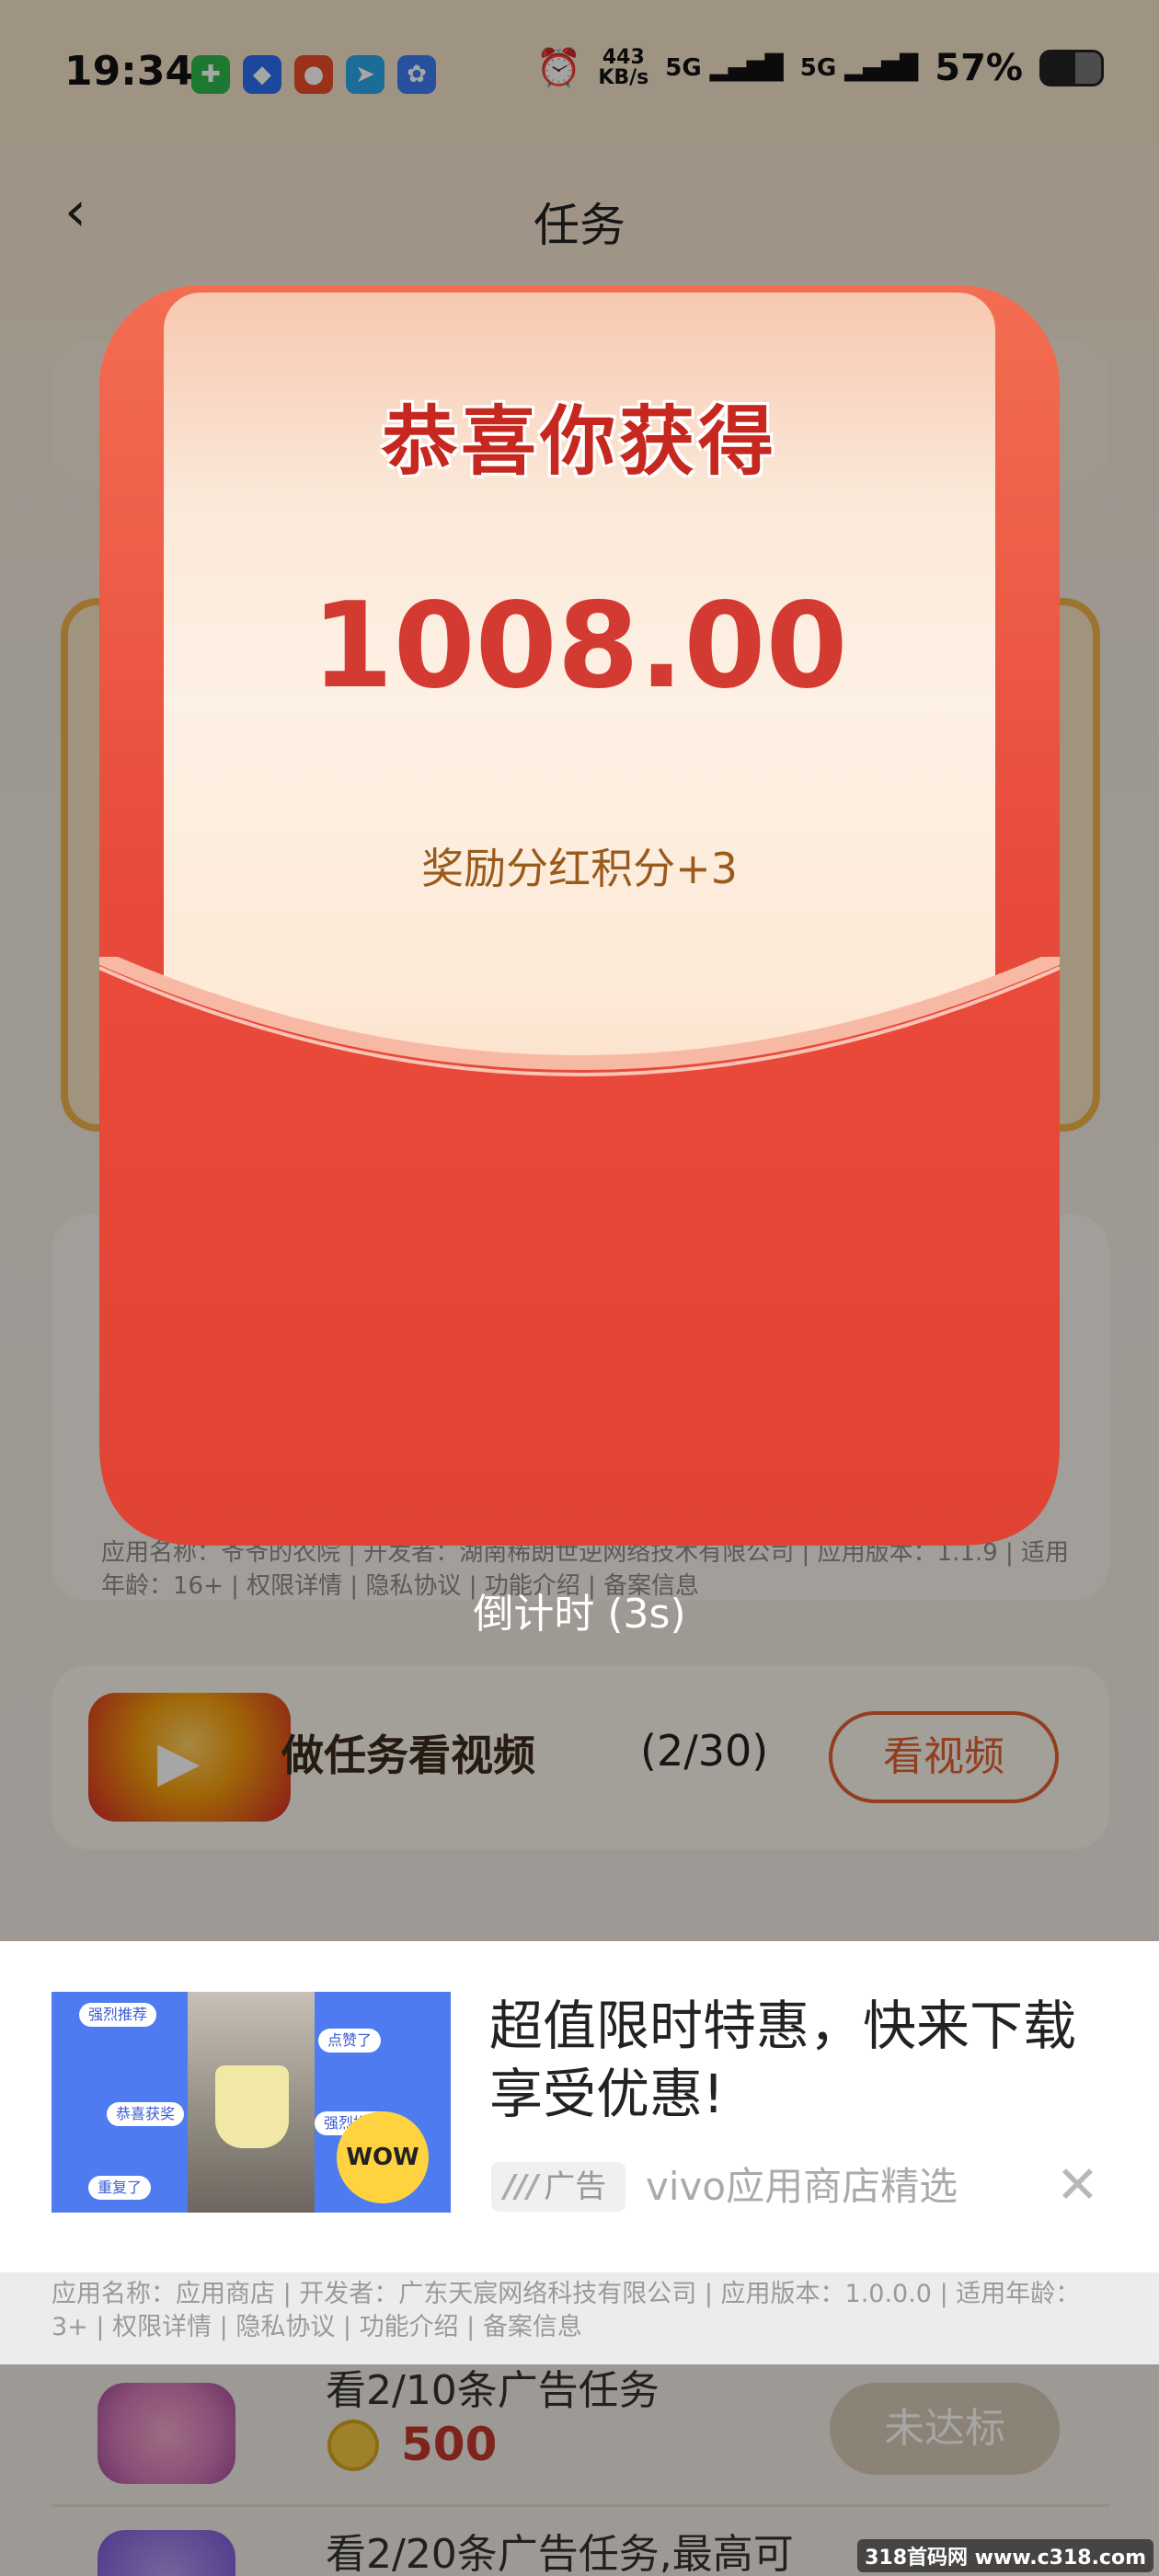  Describe the element at coordinates (383, 2157) in the screenshot. I see `wow-emoji: WOW` at that location.